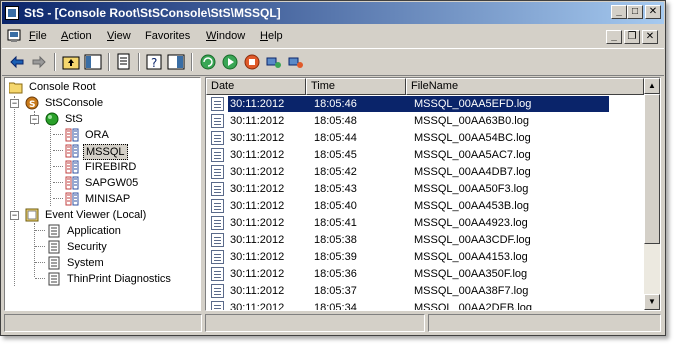  What do you see at coordinates (652, 169) in the screenshot?
I see `scroll-thumb` at bounding box center [652, 169].